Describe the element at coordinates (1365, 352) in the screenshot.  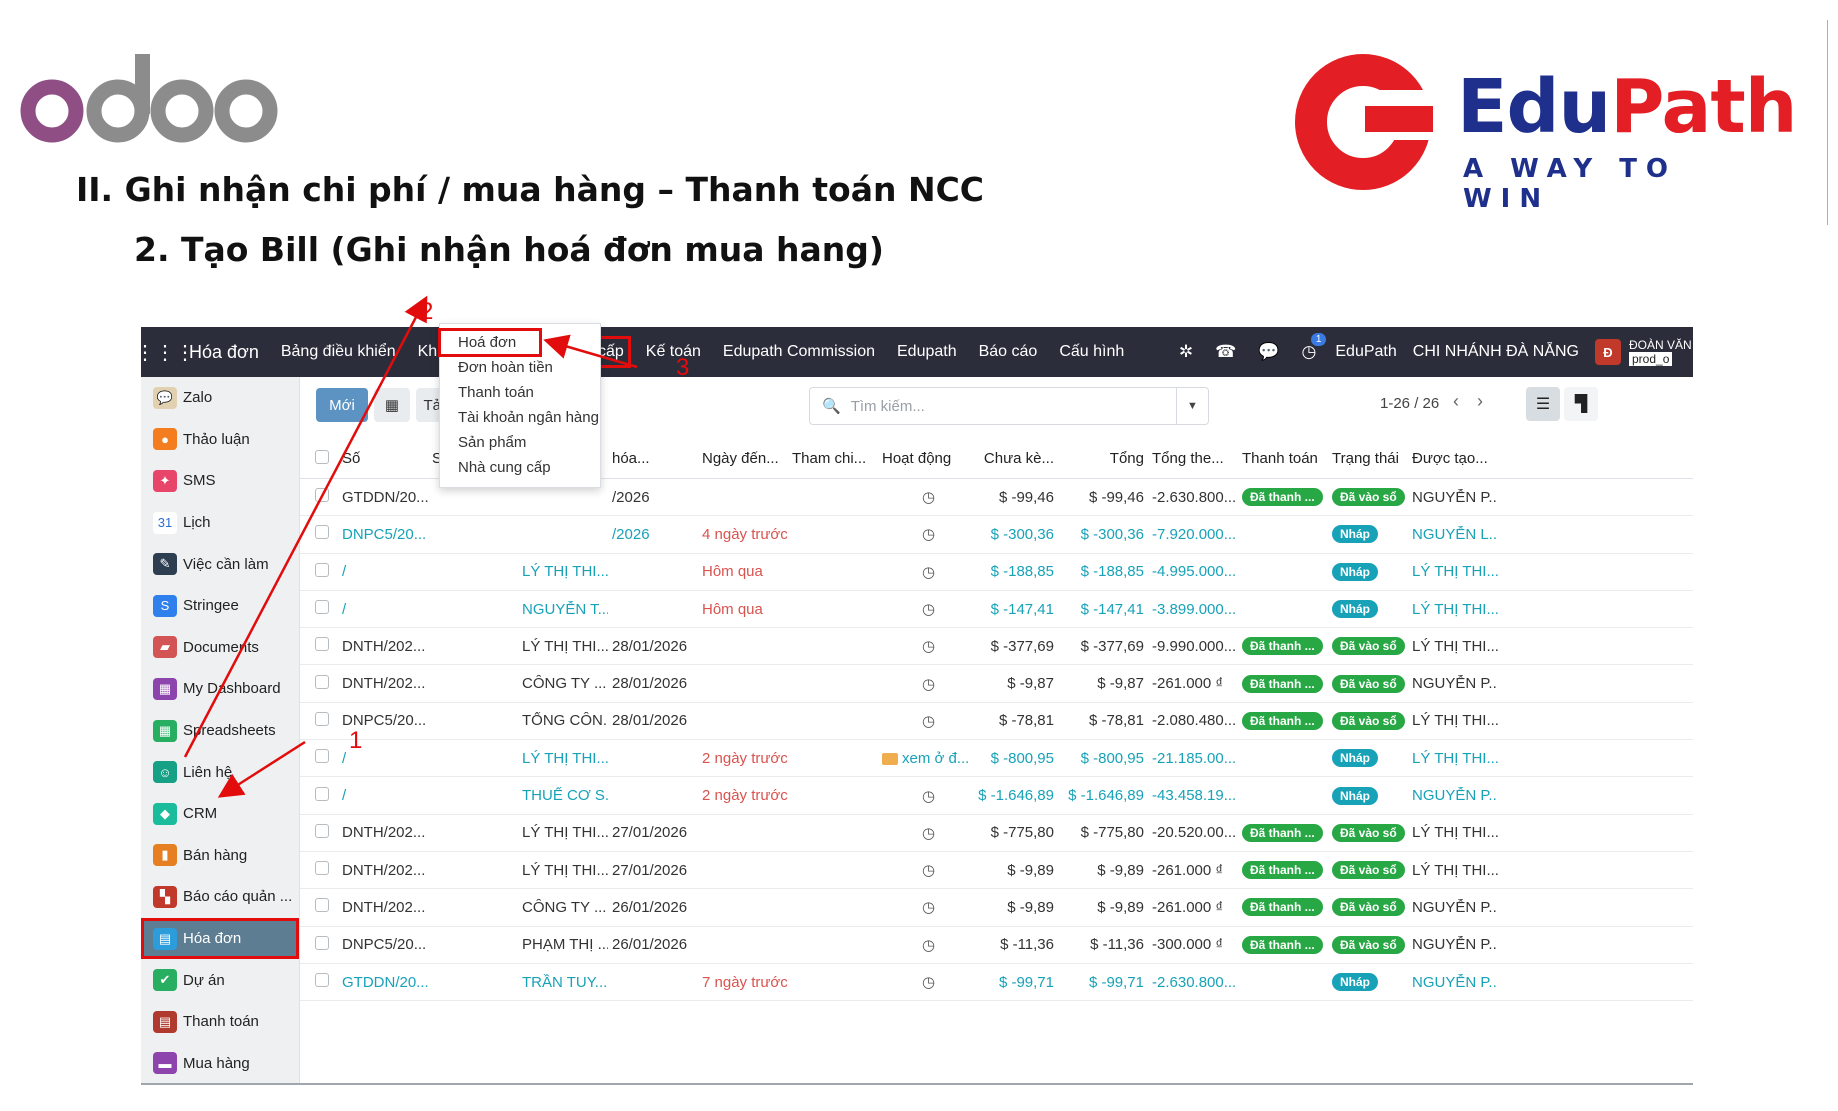
I see `company-name: EduPath` at that location.